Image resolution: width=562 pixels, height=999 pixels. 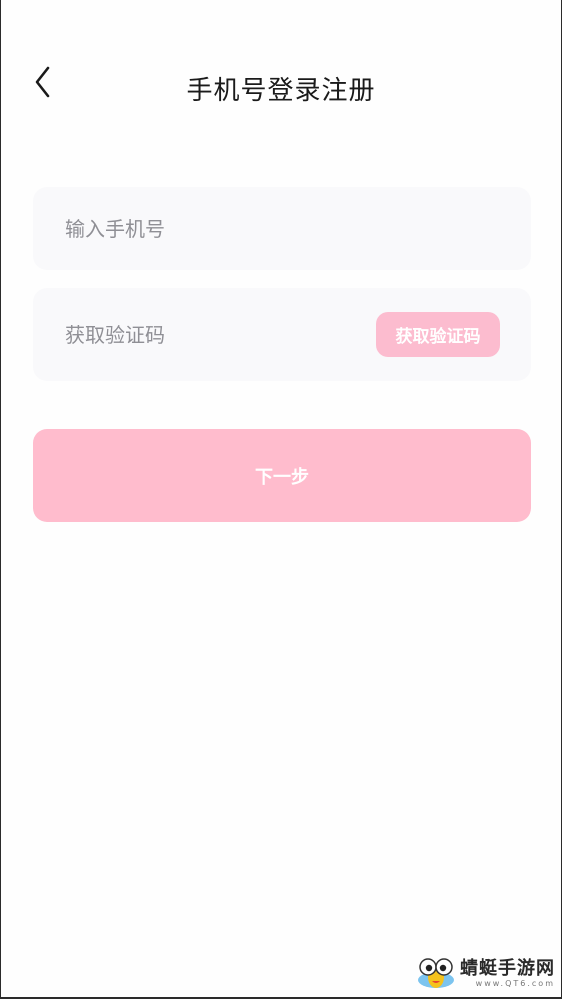 I want to click on code-field-container: 获取验证码, so click(x=282, y=334).